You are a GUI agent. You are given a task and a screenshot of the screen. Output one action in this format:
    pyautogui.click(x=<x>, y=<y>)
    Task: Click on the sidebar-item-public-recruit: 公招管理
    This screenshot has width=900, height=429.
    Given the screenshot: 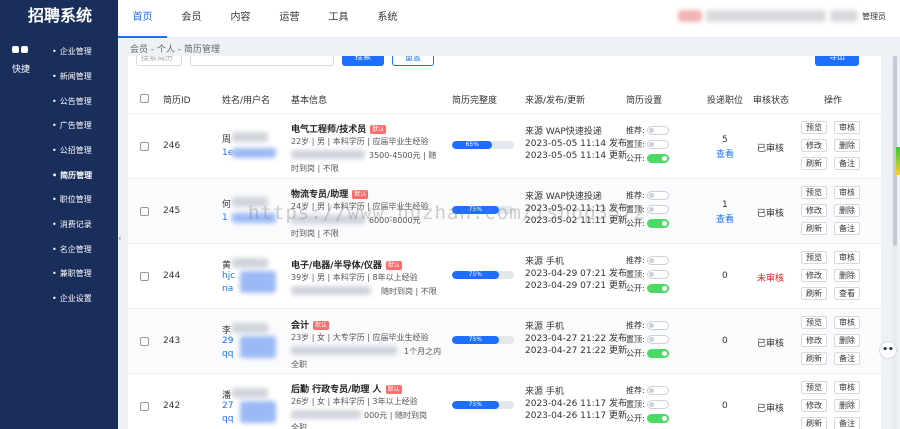 What is the action you would take?
    pyautogui.click(x=80, y=151)
    